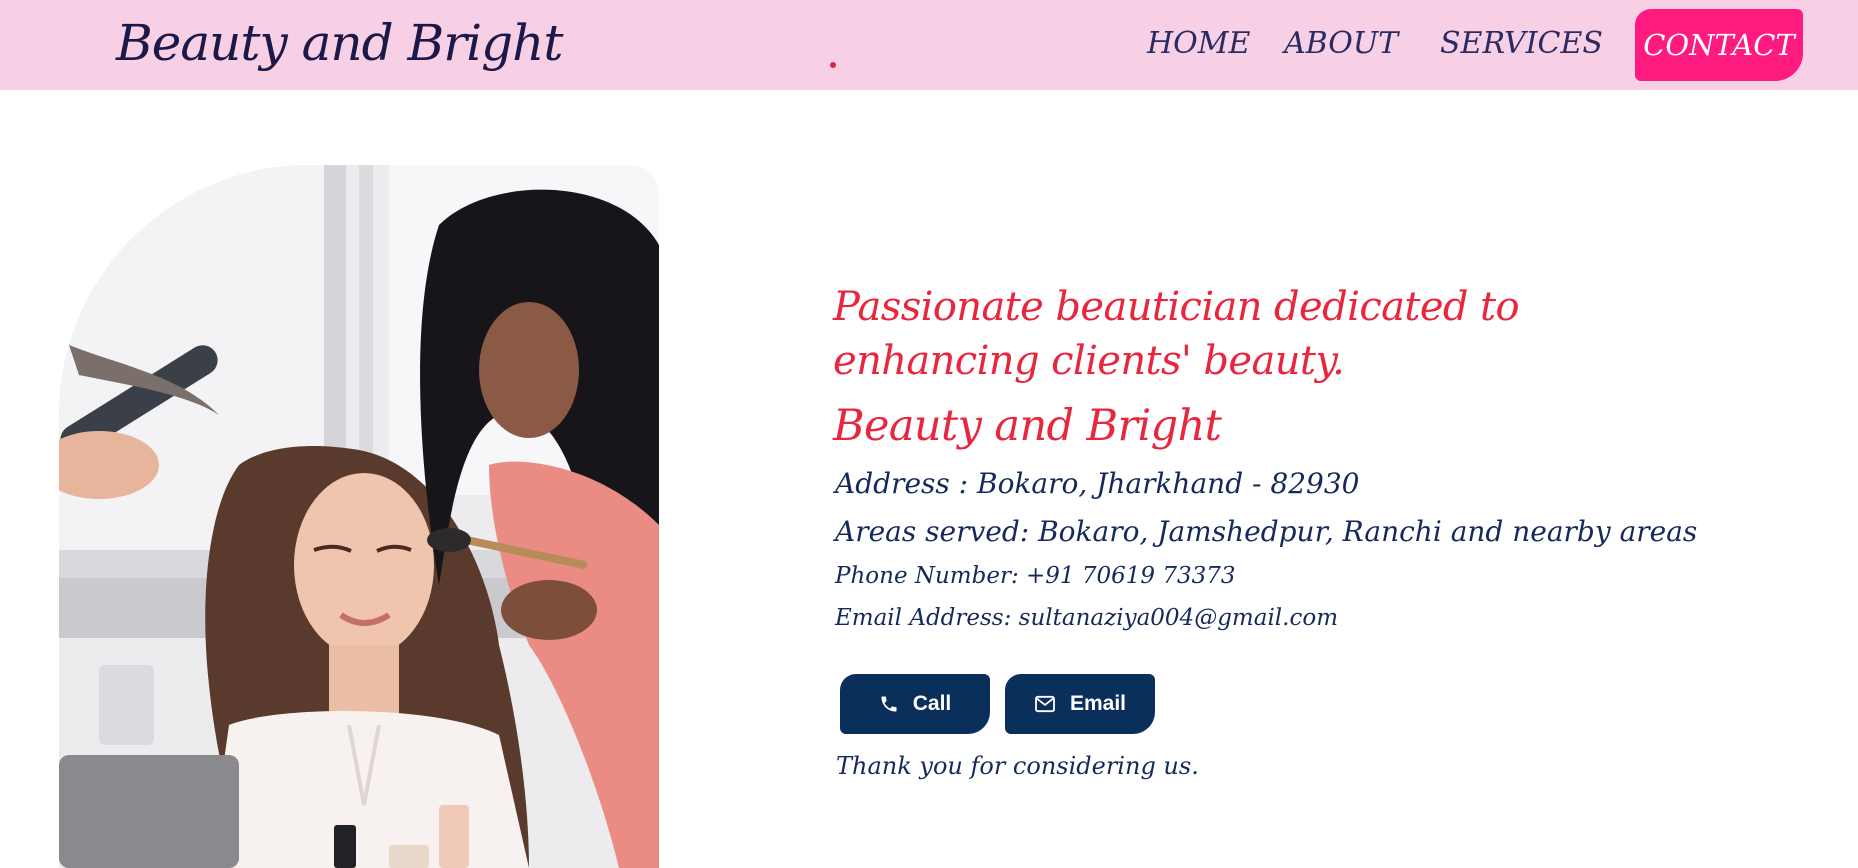 Image resolution: width=1858 pixels, height=868 pixels. What do you see at coordinates (932, 703) in the screenshot?
I see `call-label: Call` at bounding box center [932, 703].